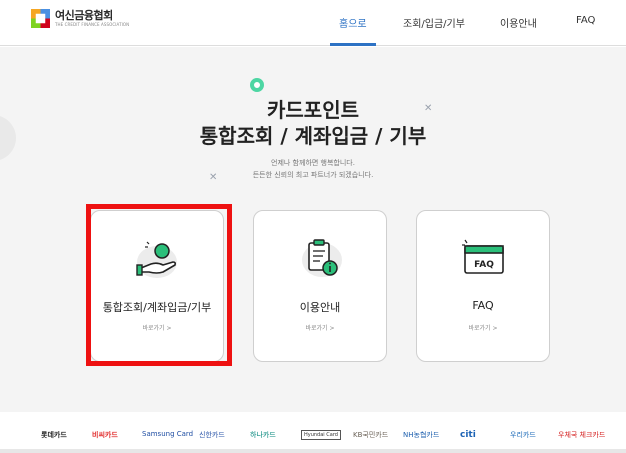  I want to click on partner-citi: citi, so click(468, 435).